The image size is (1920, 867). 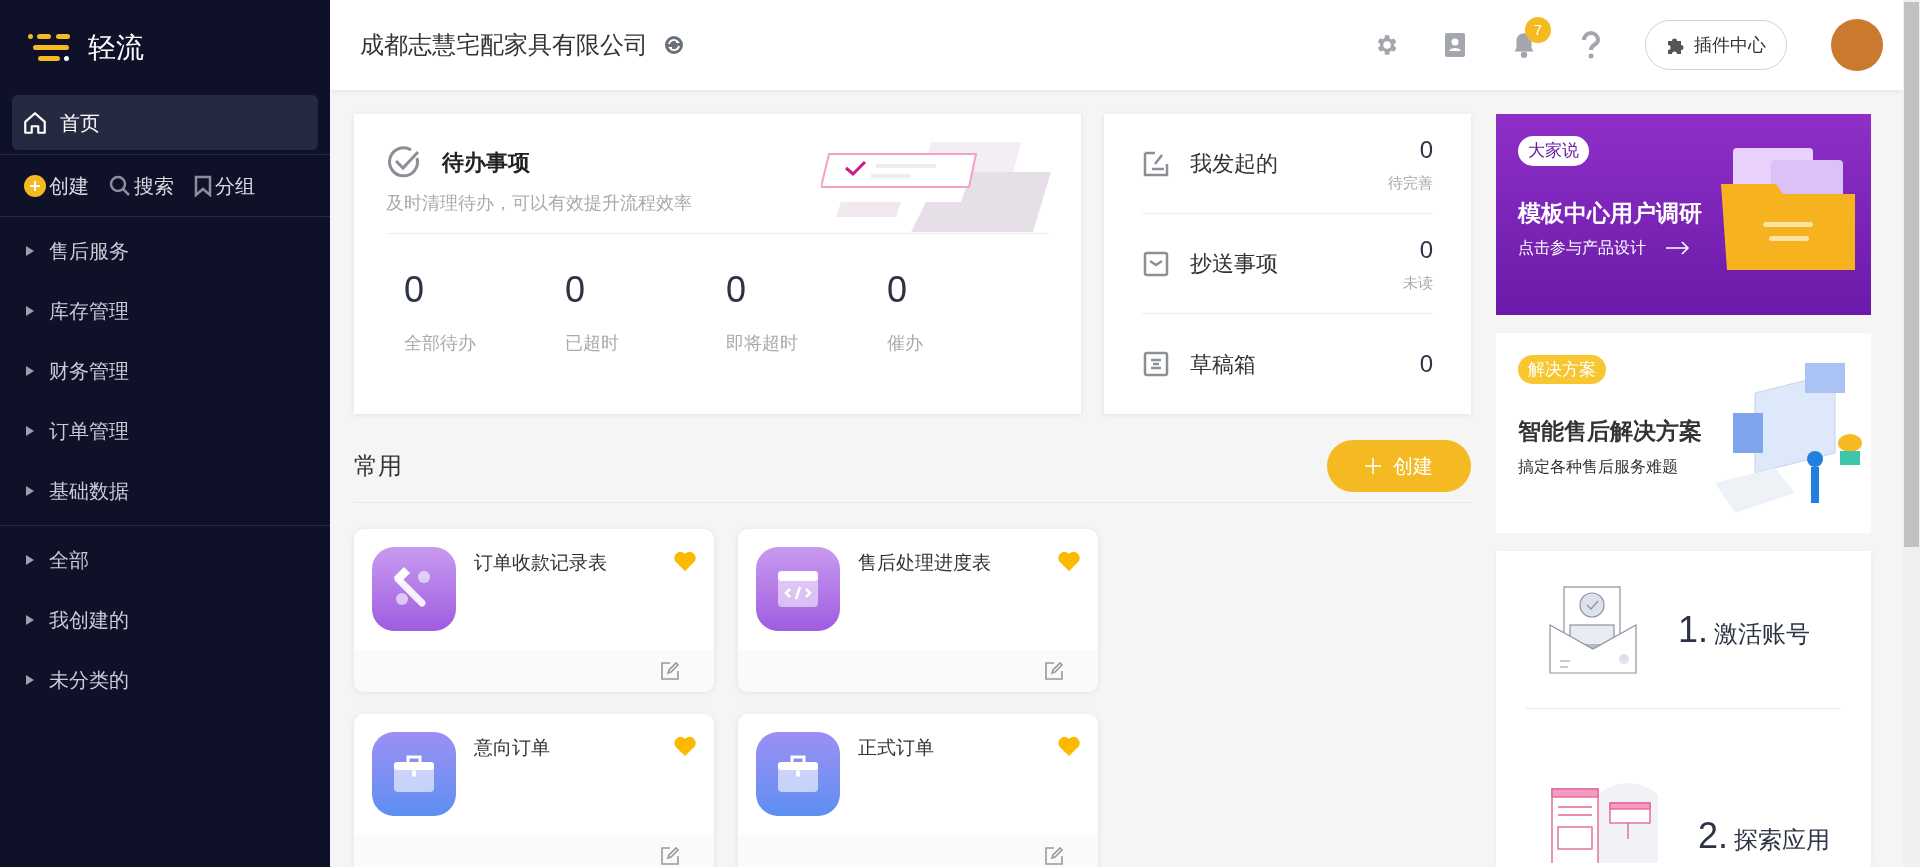 What do you see at coordinates (534, 790) in the screenshot?
I see `app-card: 意向订单` at bounding box center [534, 790].